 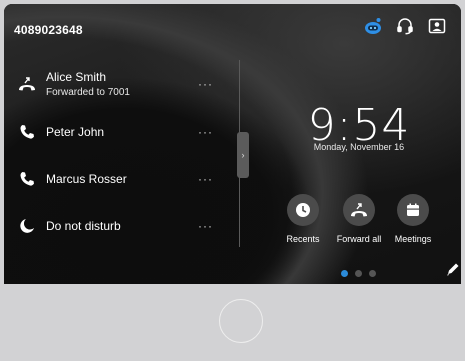 I want to click on page-indicator, so click(x=358, y=273).